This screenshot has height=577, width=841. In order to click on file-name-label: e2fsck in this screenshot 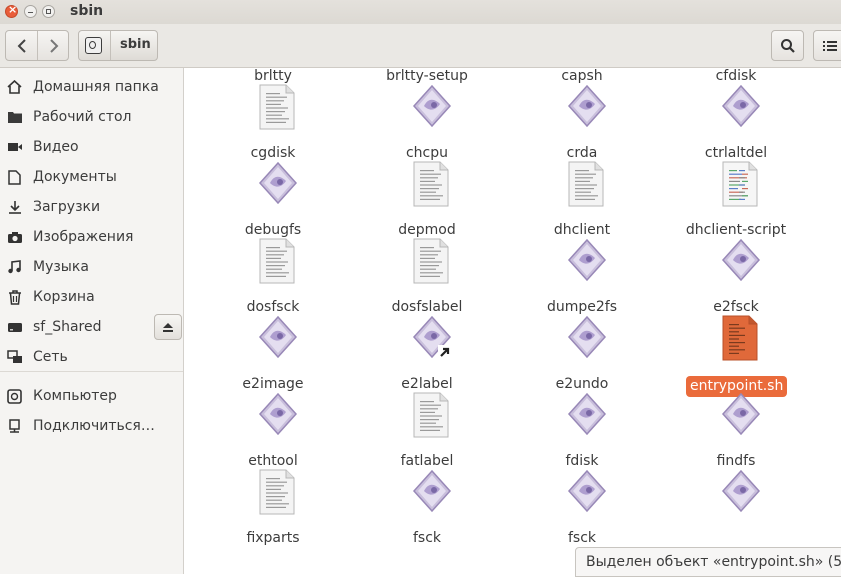, I will do `click(736, 307)`.